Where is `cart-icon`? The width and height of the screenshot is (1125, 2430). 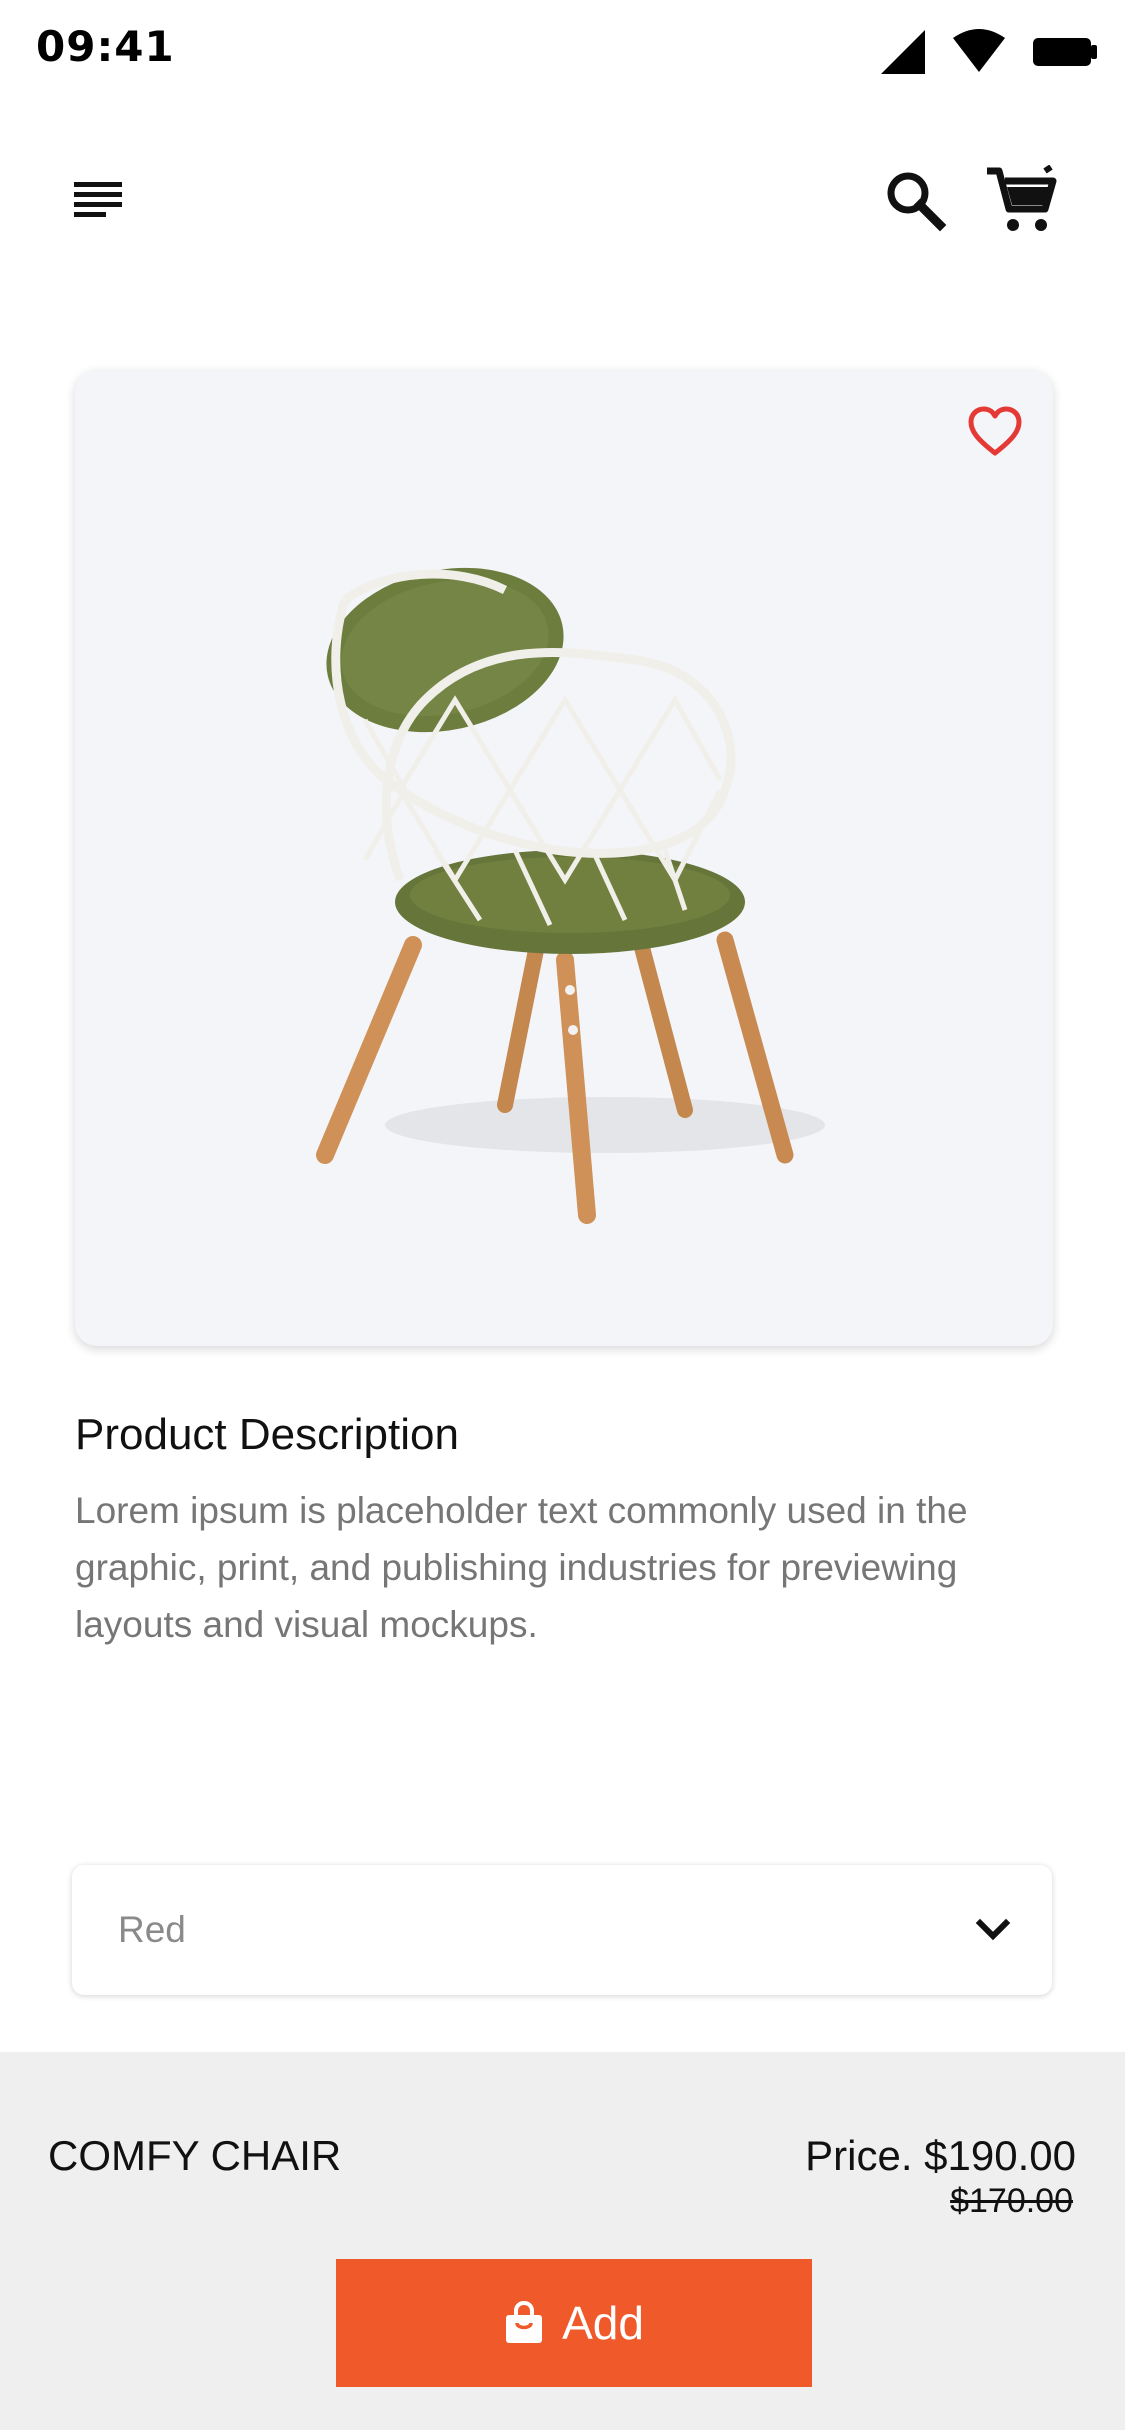 cart-icon is located at coordinates (1022, 197).